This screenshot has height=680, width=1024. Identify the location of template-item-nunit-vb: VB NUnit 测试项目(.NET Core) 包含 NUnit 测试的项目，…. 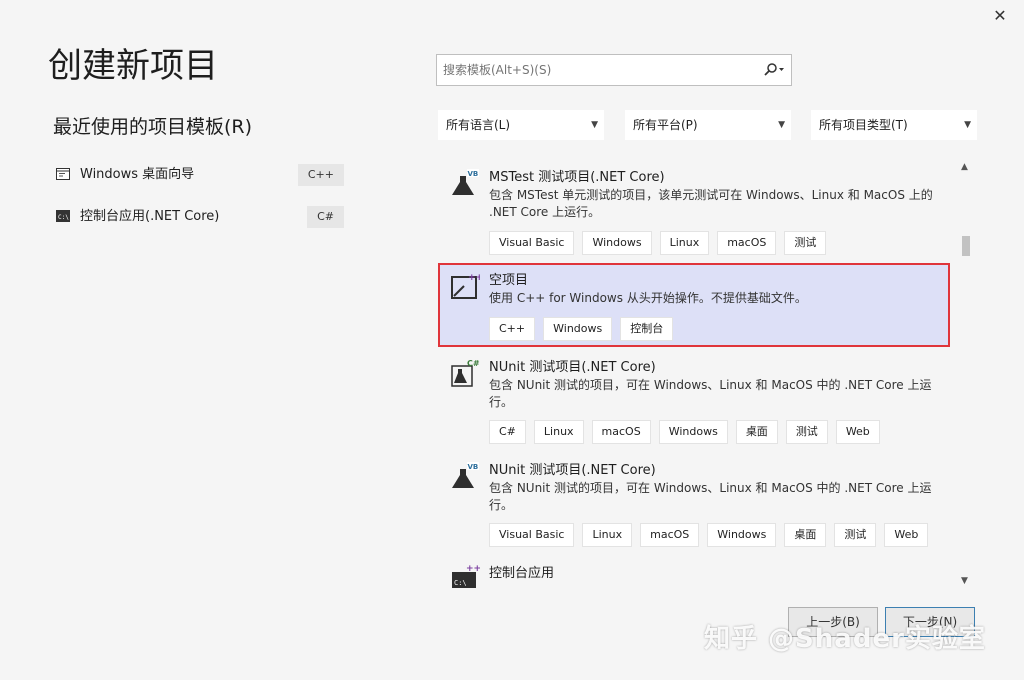
(694, 503).